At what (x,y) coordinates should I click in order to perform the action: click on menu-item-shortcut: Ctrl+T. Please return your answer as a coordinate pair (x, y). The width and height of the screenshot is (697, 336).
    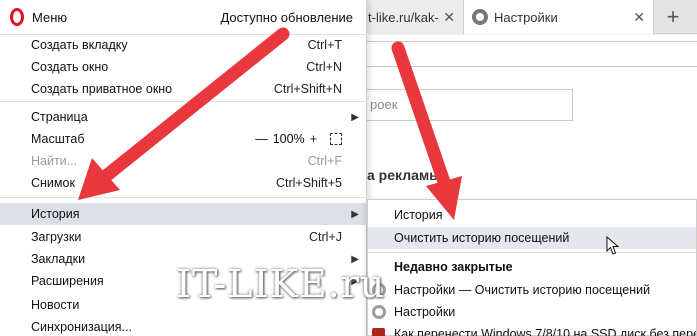
    Looking at the image, I should click on (324, 45).